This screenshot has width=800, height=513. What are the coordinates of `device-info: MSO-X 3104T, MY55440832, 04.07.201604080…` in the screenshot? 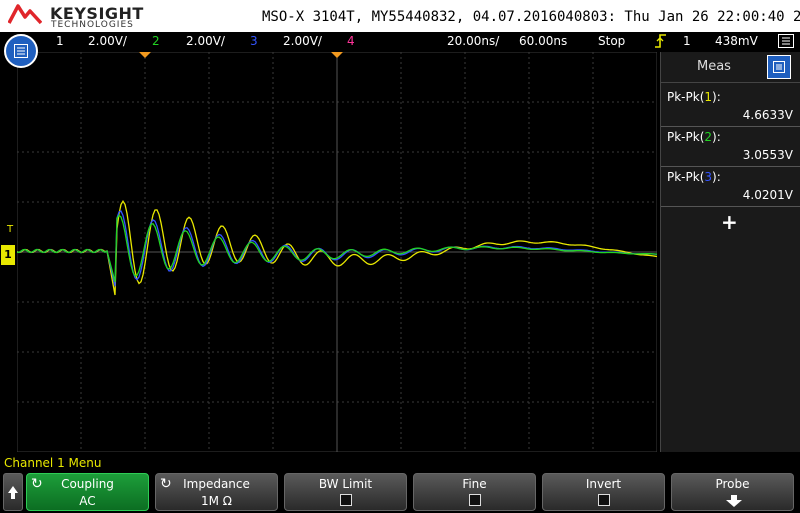 It's located at (531, 17).